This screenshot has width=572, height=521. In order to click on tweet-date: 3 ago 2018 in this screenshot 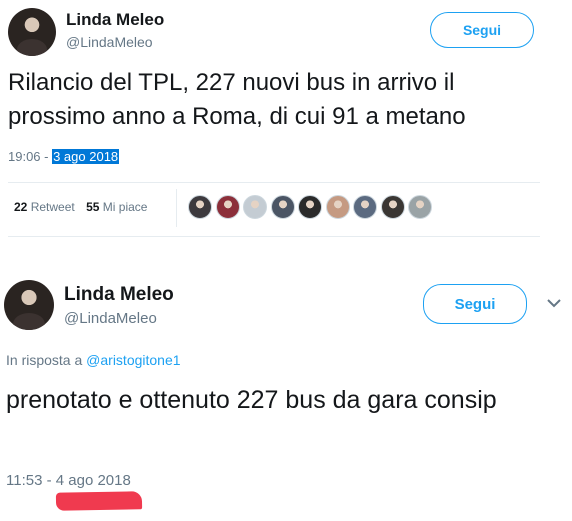, I will do `click(86, 156)`.